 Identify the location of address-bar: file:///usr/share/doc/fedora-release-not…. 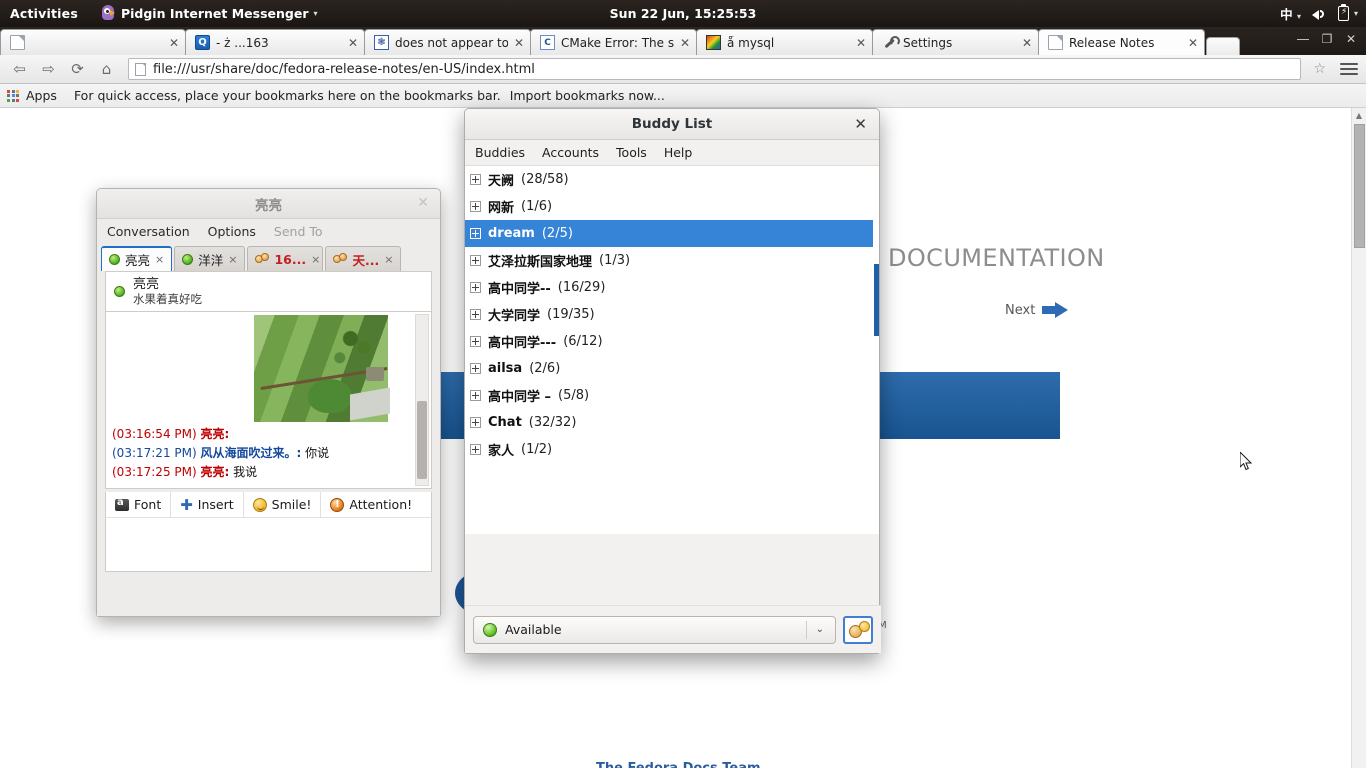
(715, 69).